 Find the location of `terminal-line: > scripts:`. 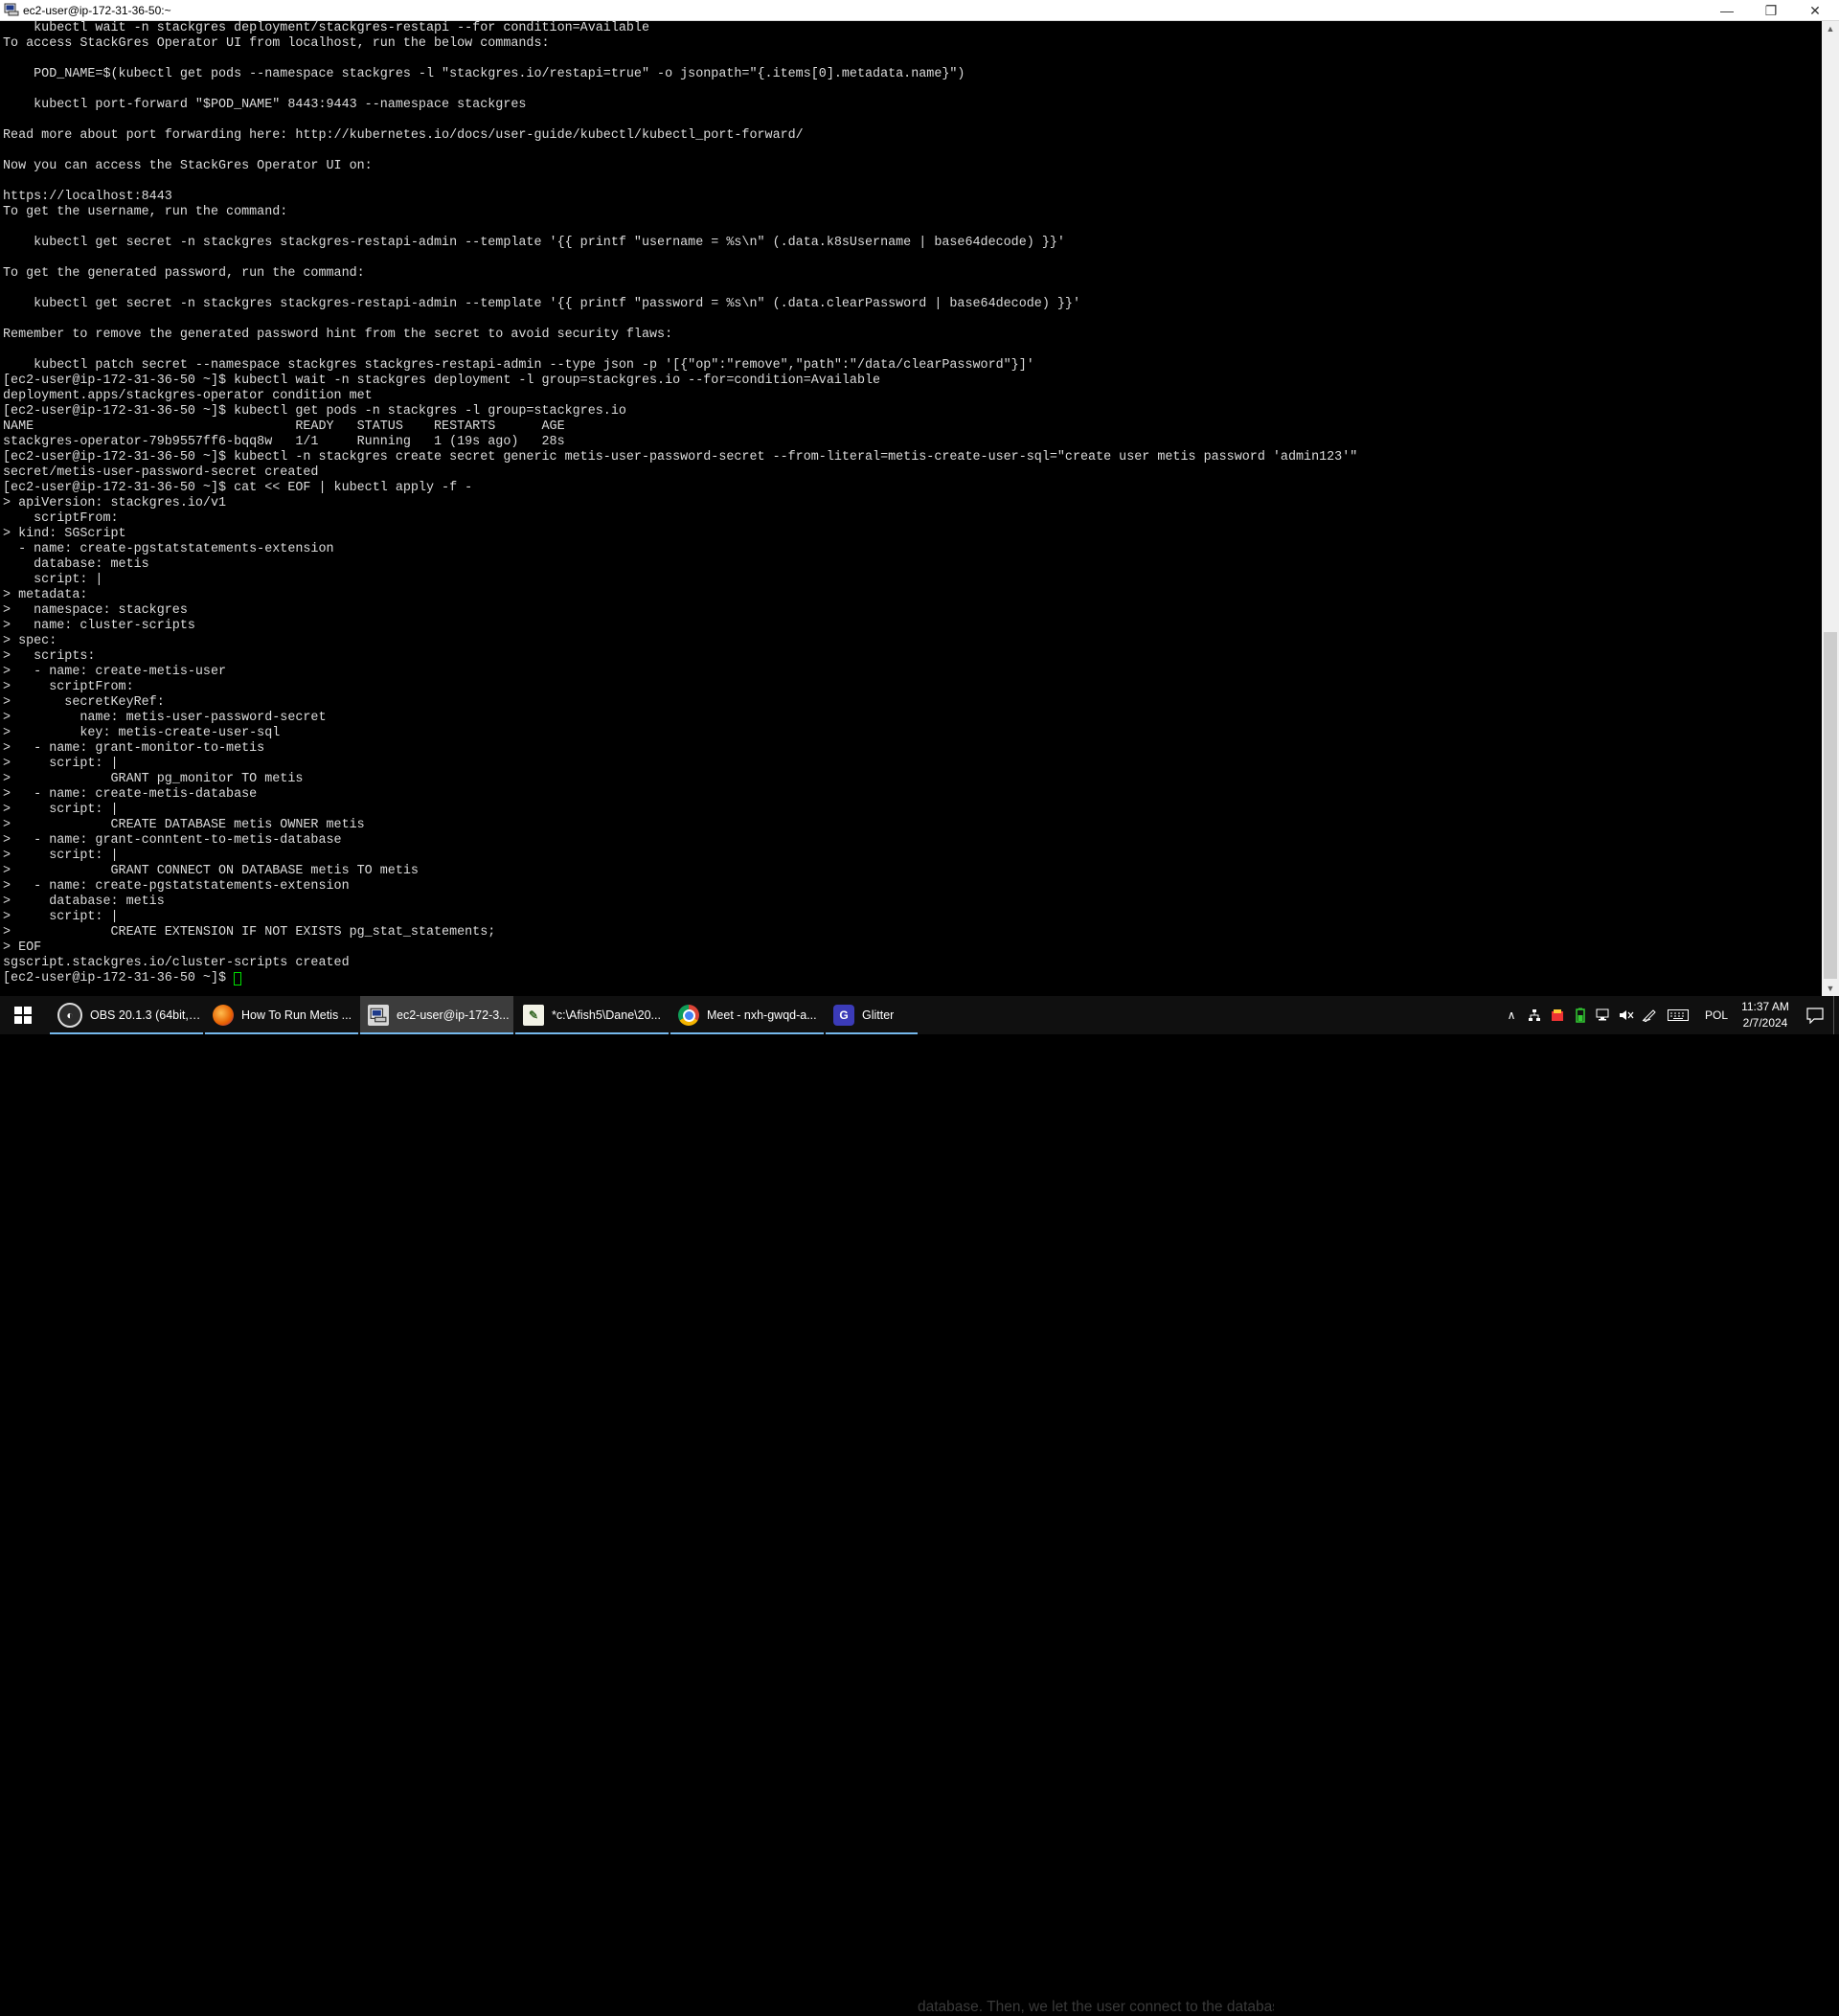

terminal-line: > scripts: is located at coordinates (49, 656).